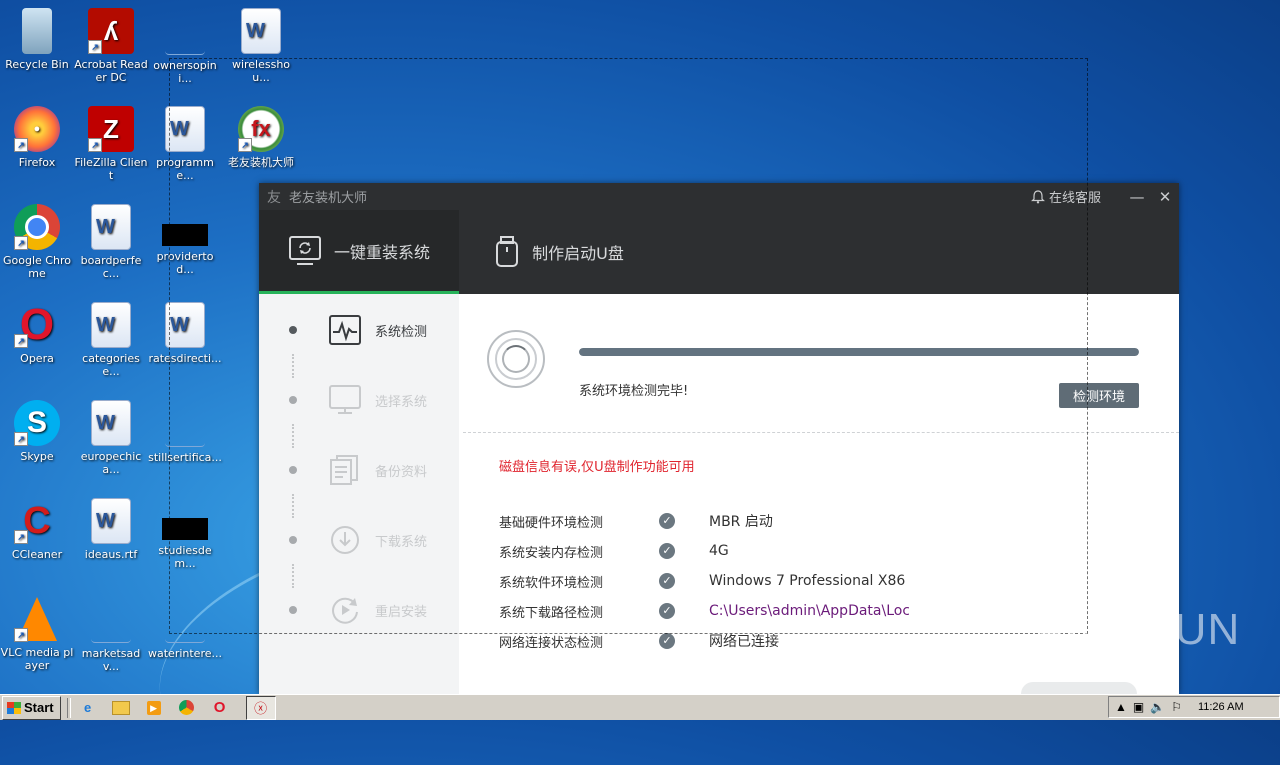 This screenshot has width=1280, height=765. Describe the element at coordinates (741, 522) in the screenshot. I see `check-value: MBR 启动` at that location.